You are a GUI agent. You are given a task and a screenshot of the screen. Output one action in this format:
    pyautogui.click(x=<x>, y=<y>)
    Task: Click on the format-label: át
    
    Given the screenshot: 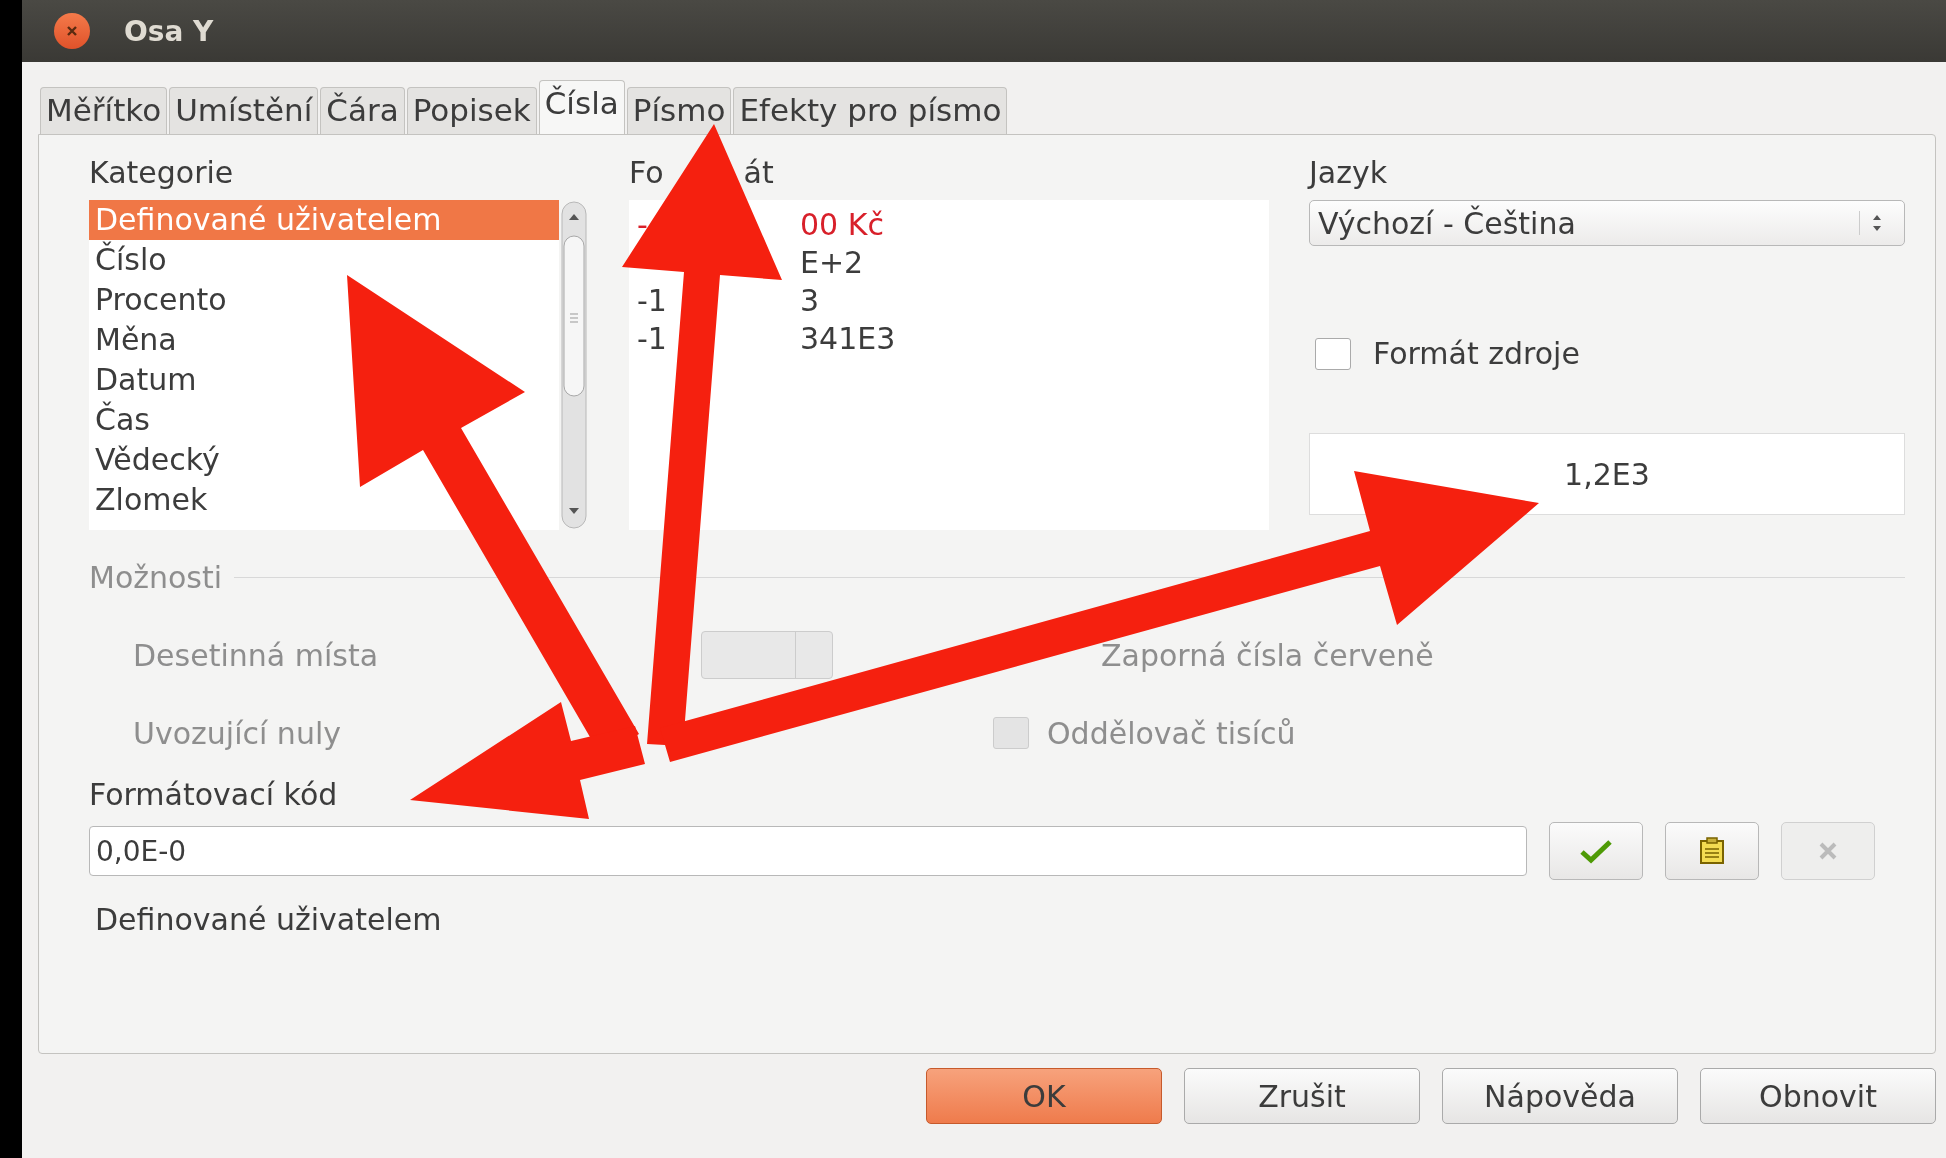 What is the action you would take?
    pyautogui.click(x=758, y=172)
    